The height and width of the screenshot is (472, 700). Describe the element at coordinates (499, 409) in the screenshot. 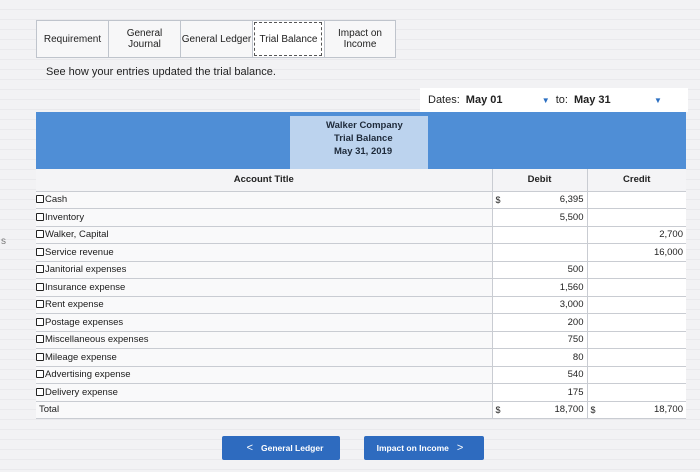

I see `total-debit-currency-sign: $` at that location.